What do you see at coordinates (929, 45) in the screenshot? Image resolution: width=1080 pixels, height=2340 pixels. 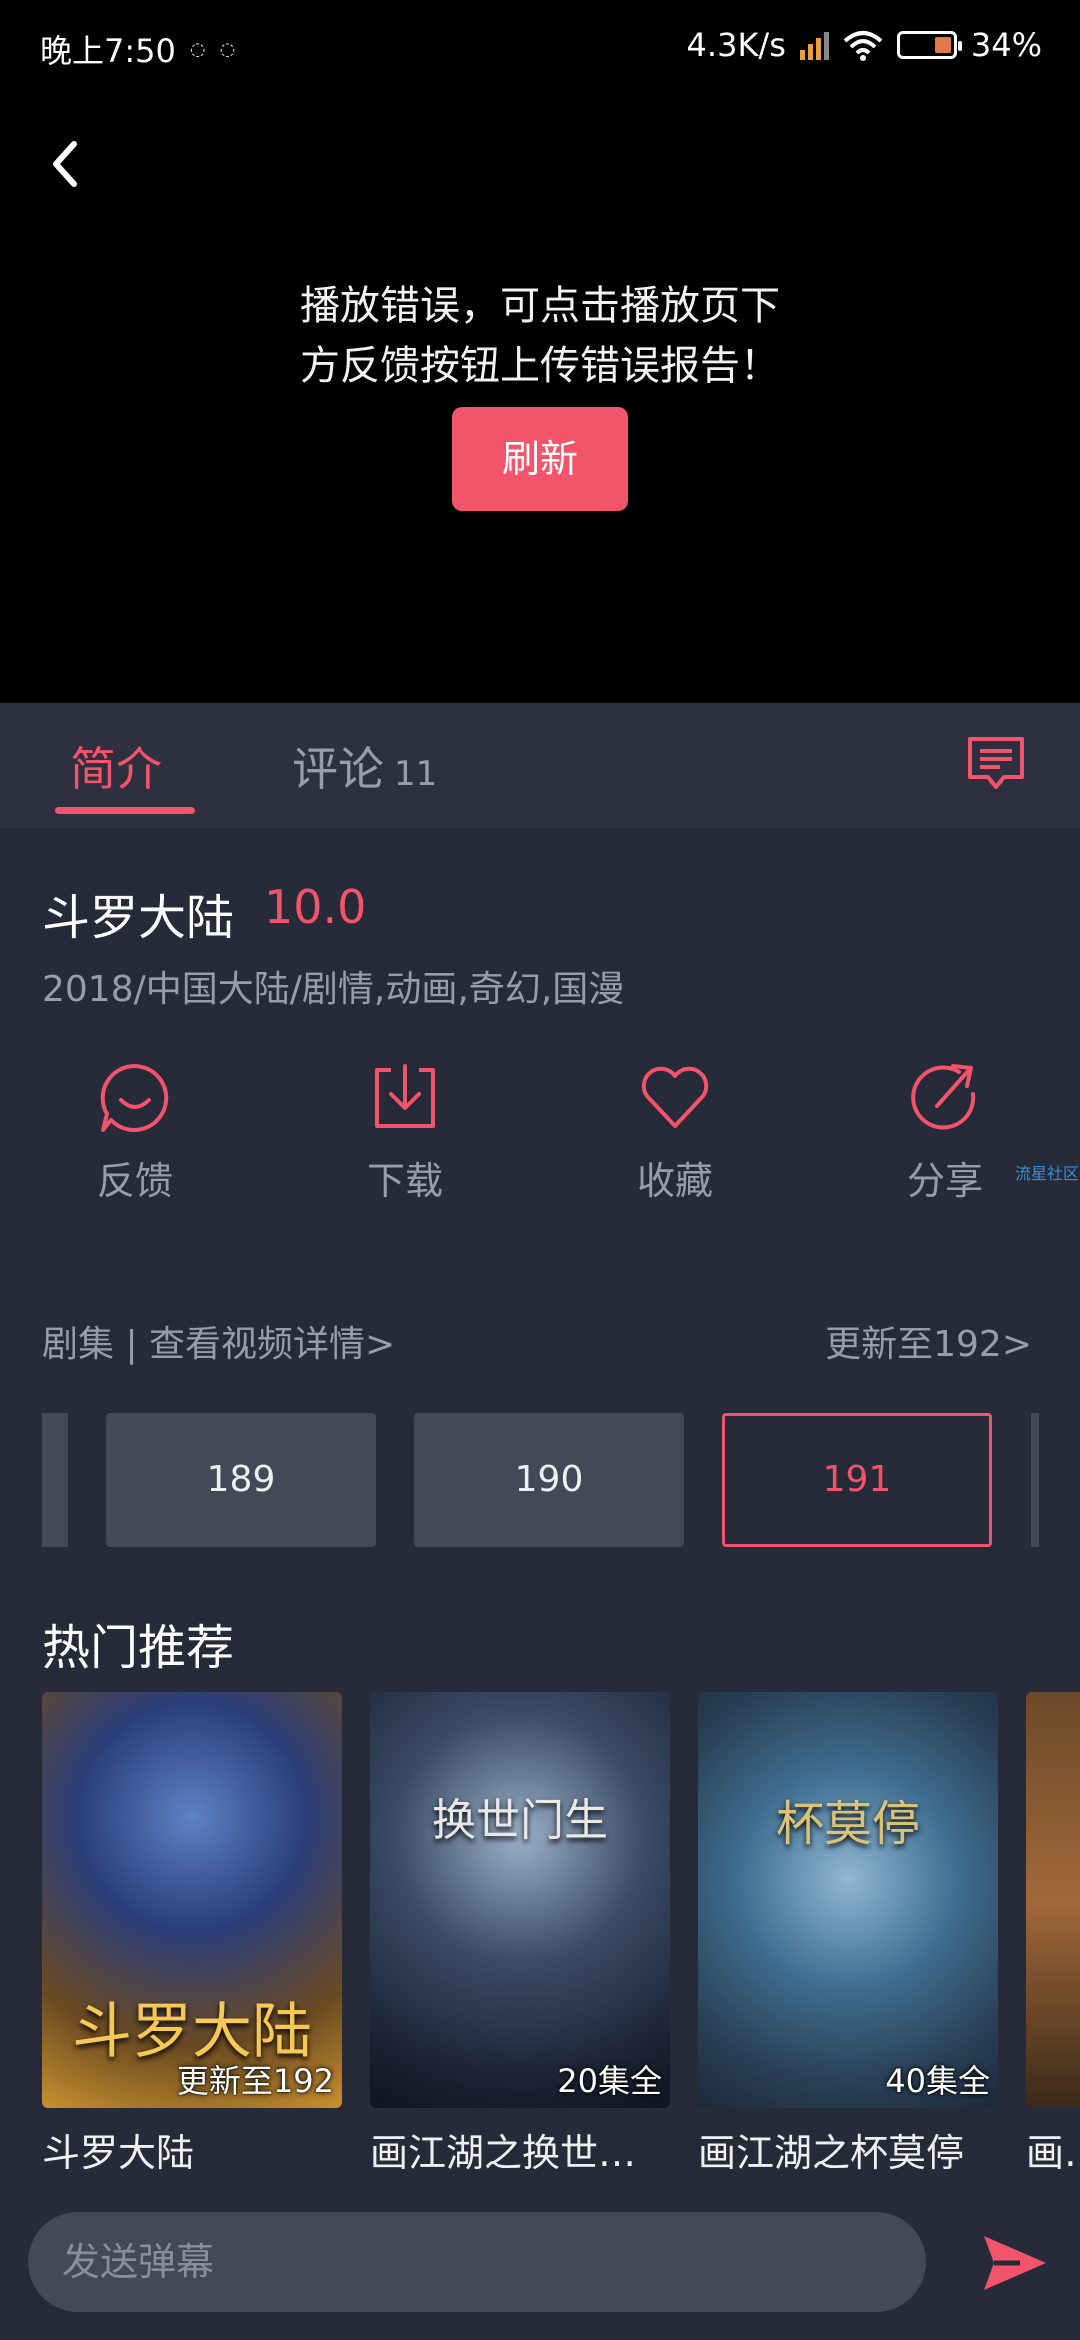 I see `battery-icon` at bounding box center [929, 45].